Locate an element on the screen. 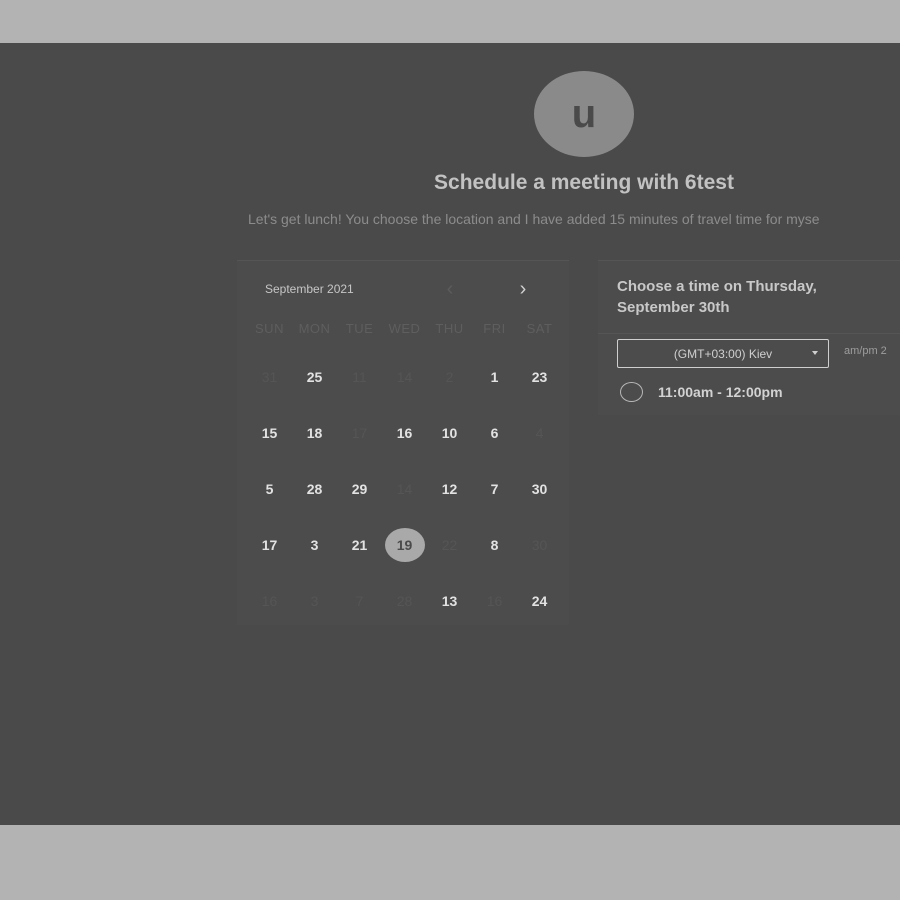 This screenshot has width=900, height=900. chevron-right-icon: › is located at coordinates (523, 289).